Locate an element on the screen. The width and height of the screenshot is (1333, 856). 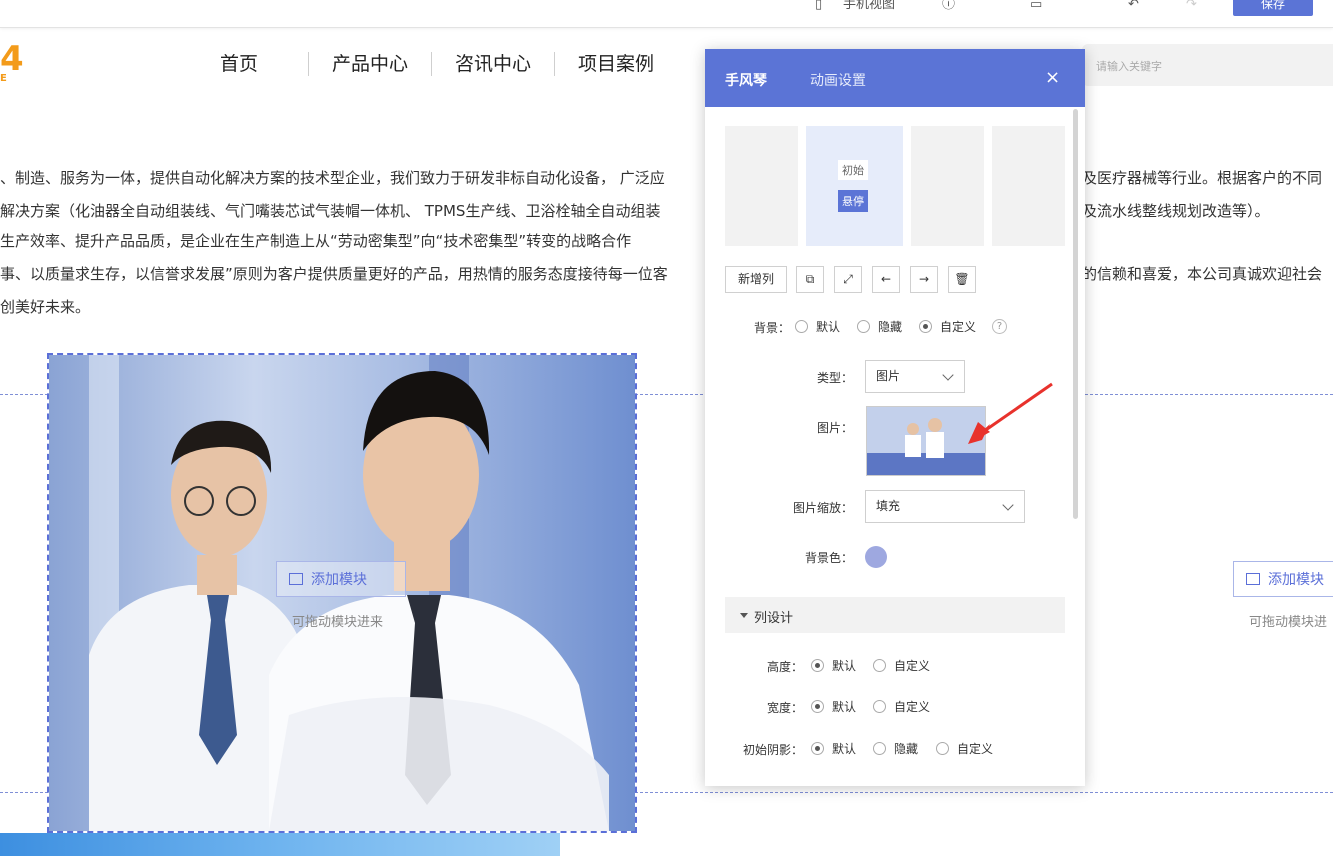
undo-icon: ↶ is located at coordinates (1133, 5).